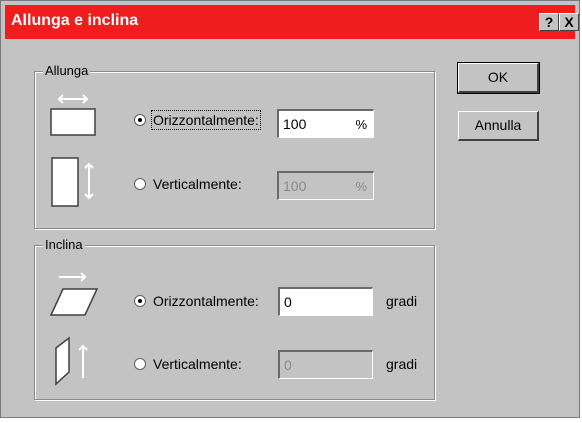  What do you see at coordinates (74, 294) in the screenshot?
I see `skew-horizontal-icon` at bounding box center [74, 294].